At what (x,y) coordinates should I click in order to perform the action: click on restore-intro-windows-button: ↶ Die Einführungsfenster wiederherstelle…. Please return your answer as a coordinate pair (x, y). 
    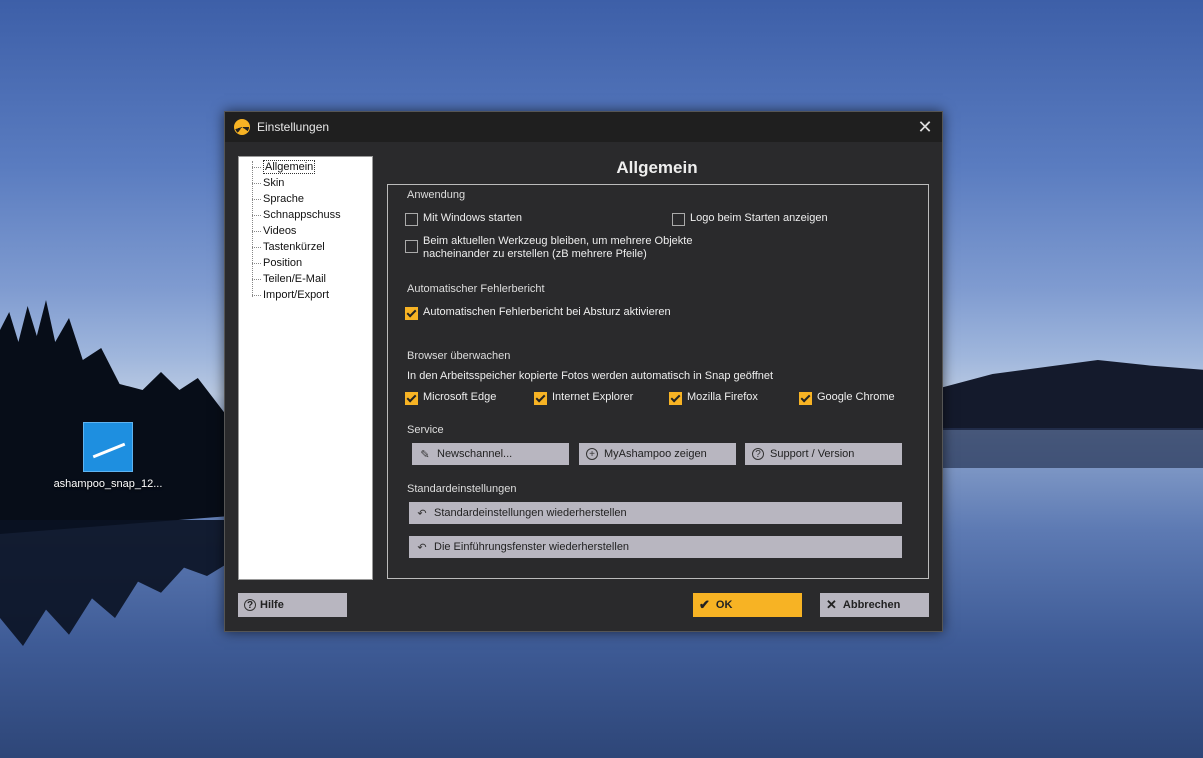
    Looking at the image, I should click on (655, 547).